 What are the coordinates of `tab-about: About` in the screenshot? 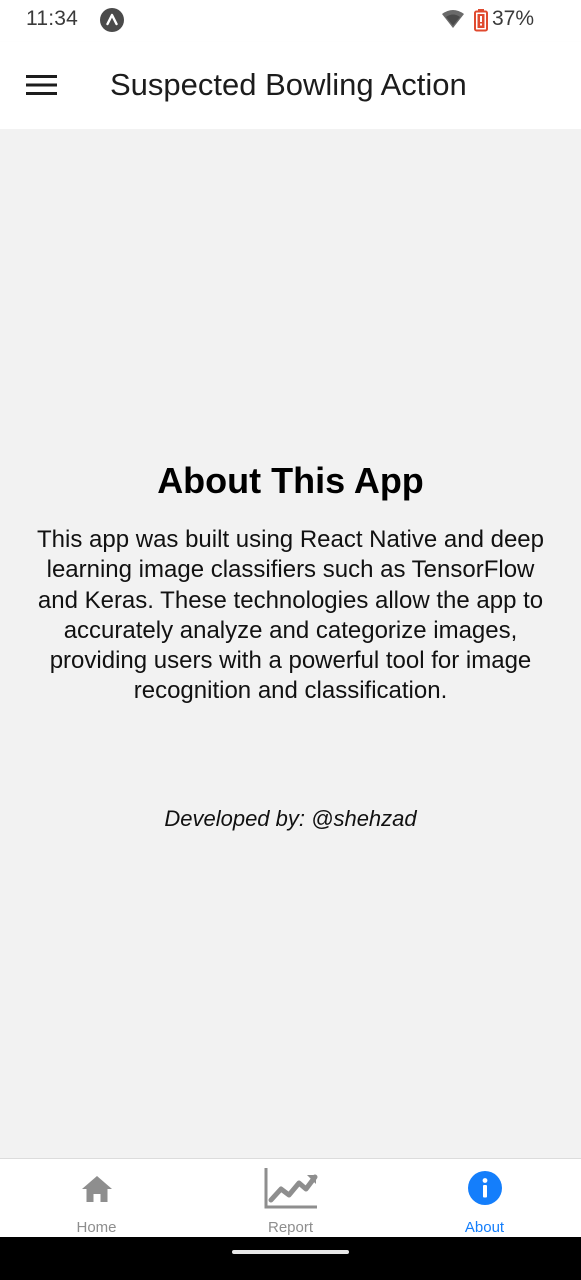 It's located at (484, 1198).